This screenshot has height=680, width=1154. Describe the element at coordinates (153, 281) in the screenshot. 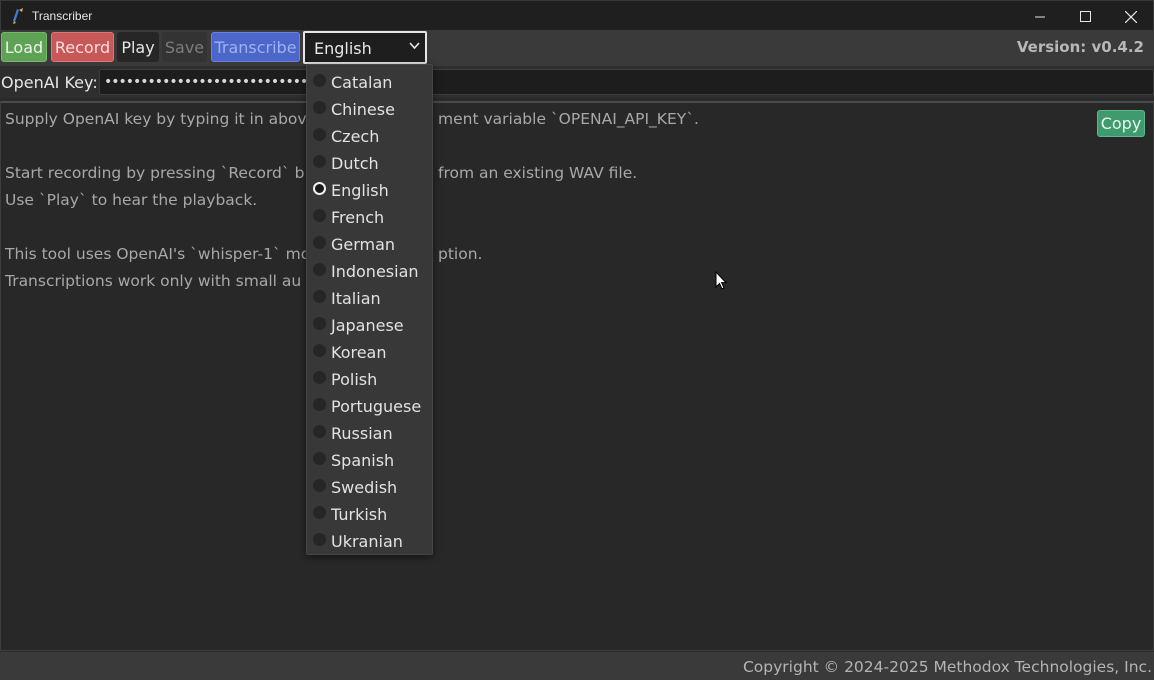

I see `text-line: Transcriptions work only with small au` at that location.